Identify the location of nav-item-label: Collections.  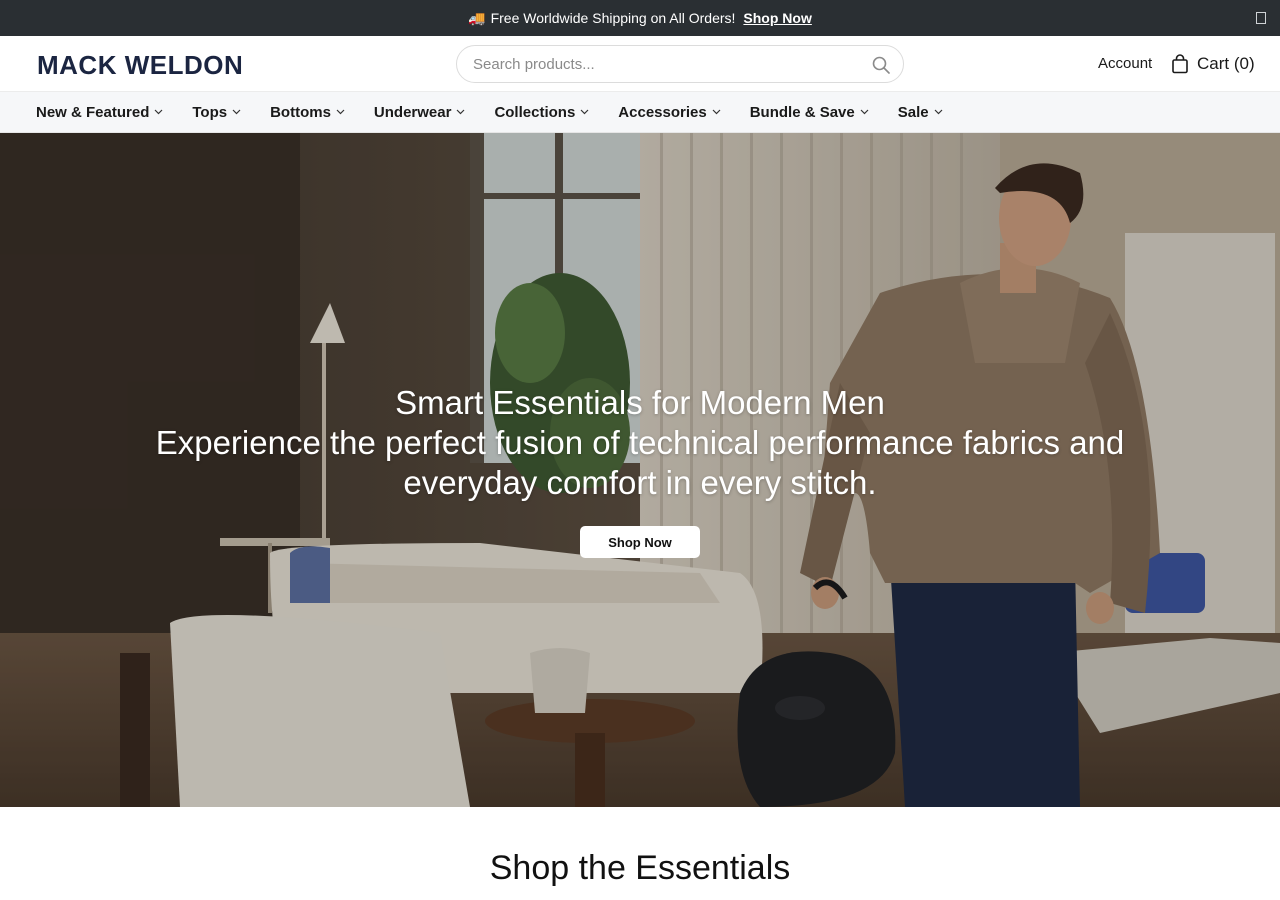
(535, 112).